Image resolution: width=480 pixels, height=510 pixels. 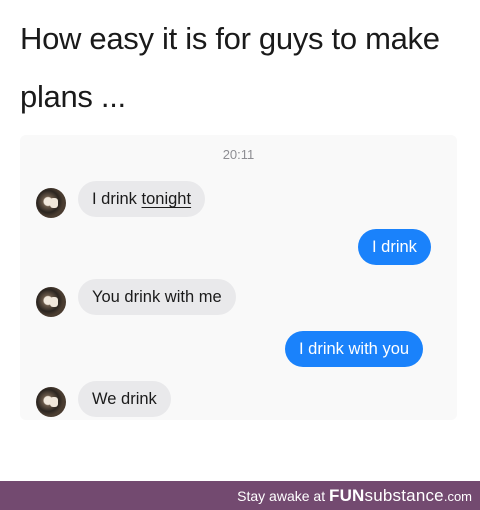 I want to click on site-watermark-bar: Stay awake at FUNsubstance.com, so click(x=240, y=495).